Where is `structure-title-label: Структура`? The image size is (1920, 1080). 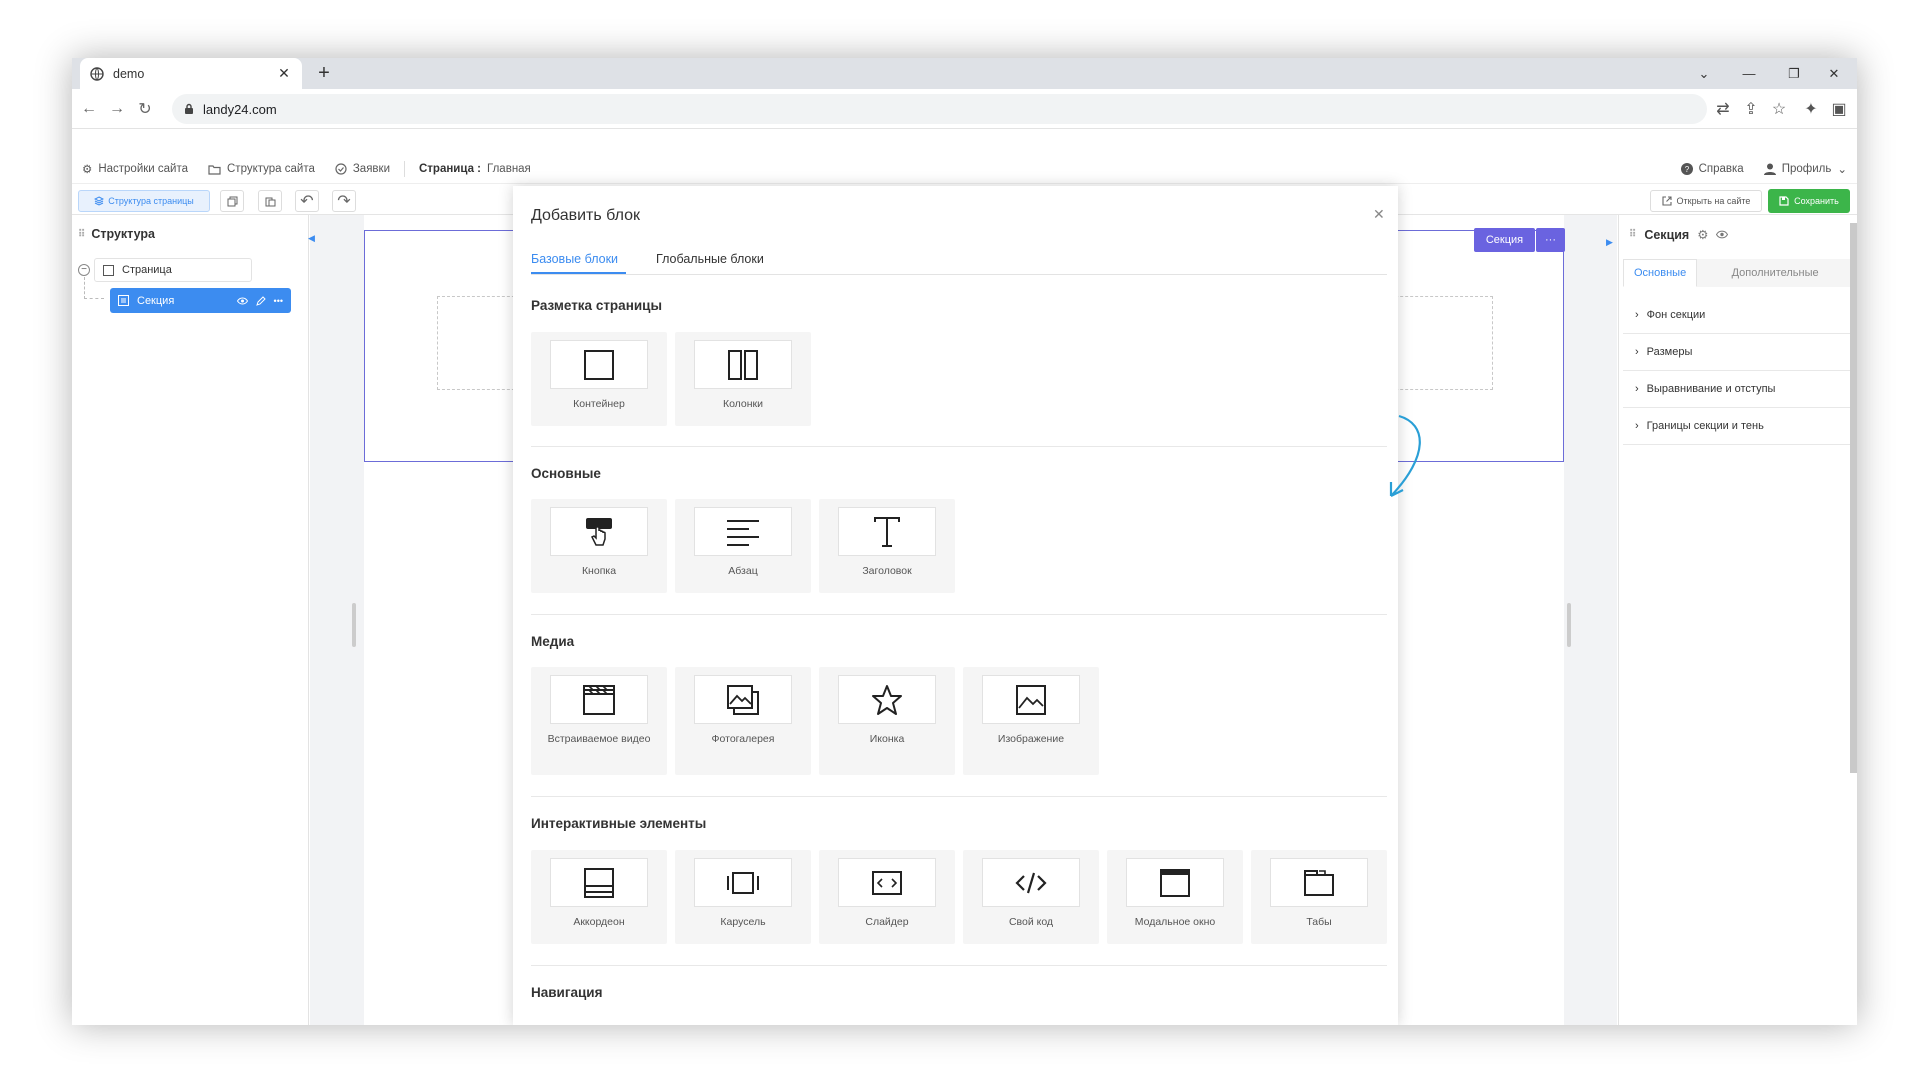
structure-title-label: Структура is located at coordinates (123, 234).